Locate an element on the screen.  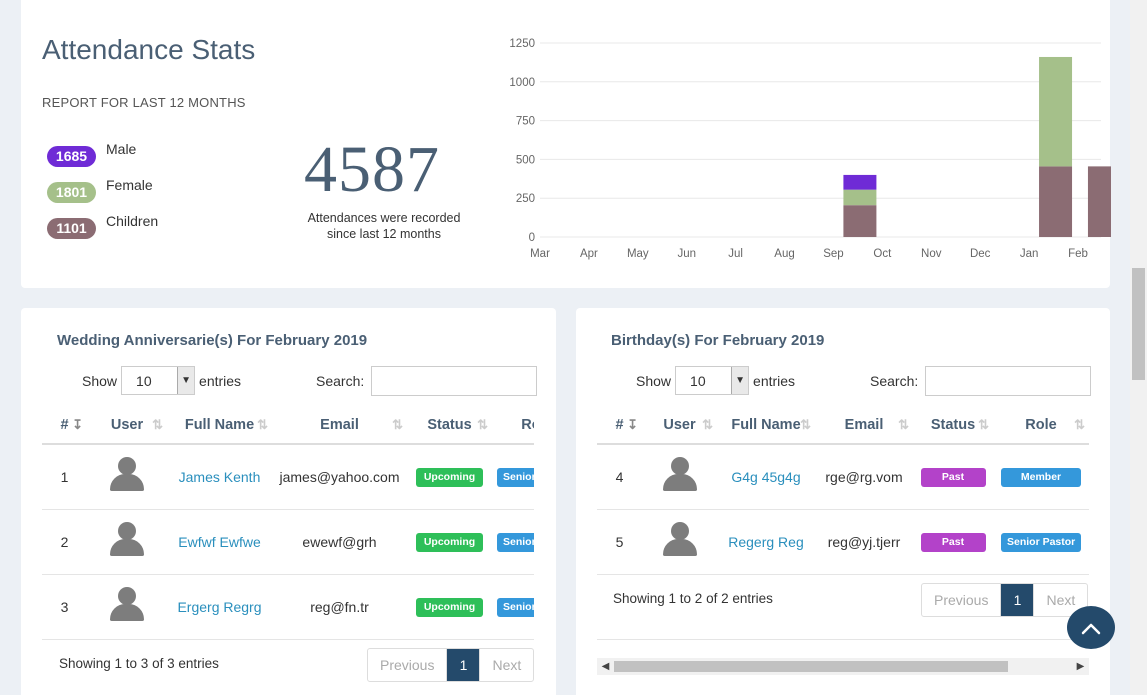
status-badge: Past is located at coordinates (953, 477).